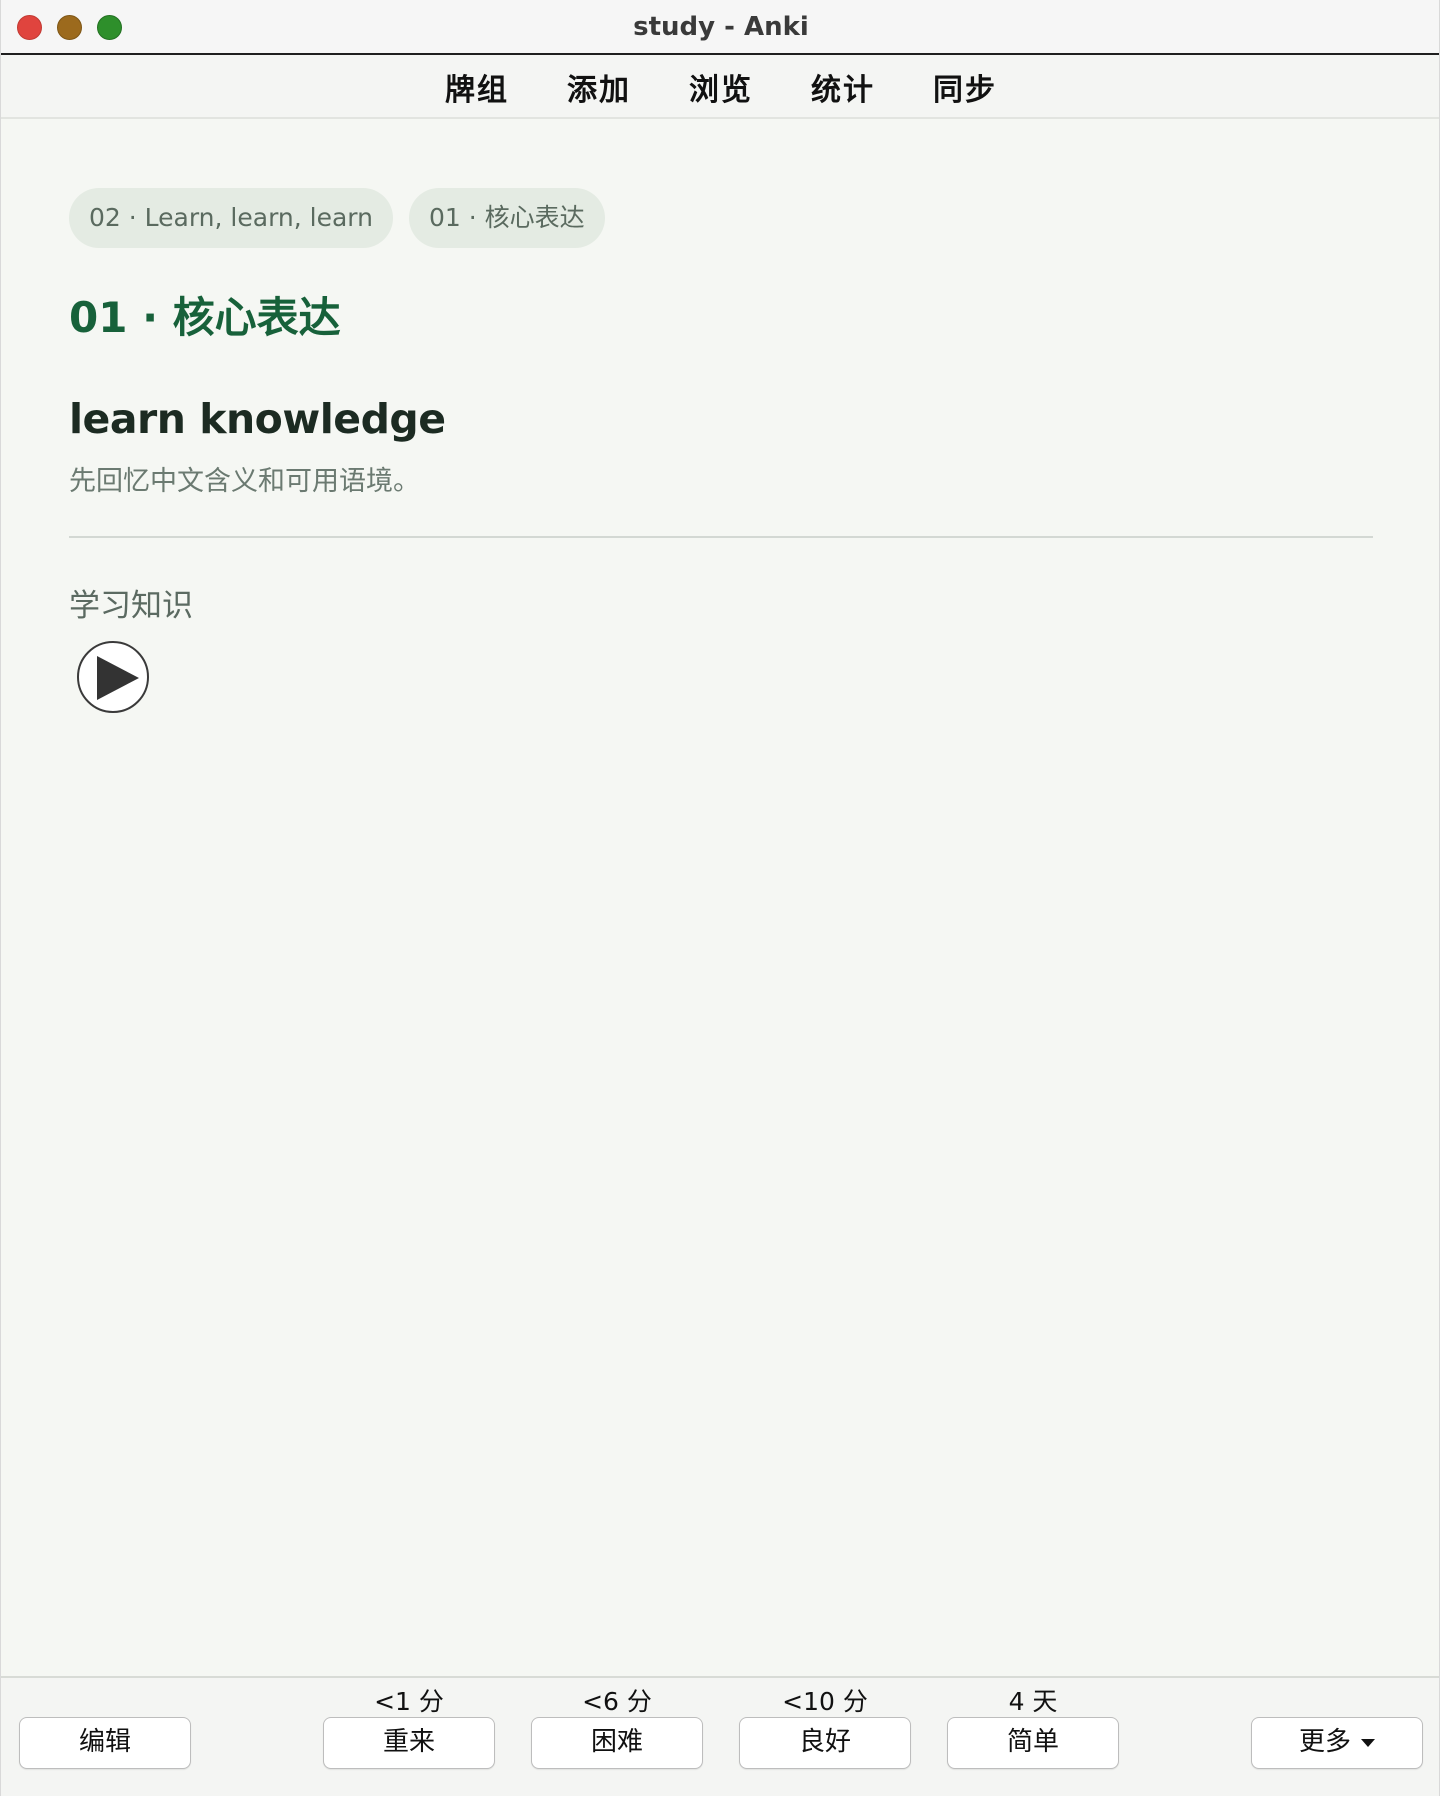  What do you see at coordinates (105, 1743) in the screenshot?
I see `edit-button: 编辑` at bounding box center [105, 1743].